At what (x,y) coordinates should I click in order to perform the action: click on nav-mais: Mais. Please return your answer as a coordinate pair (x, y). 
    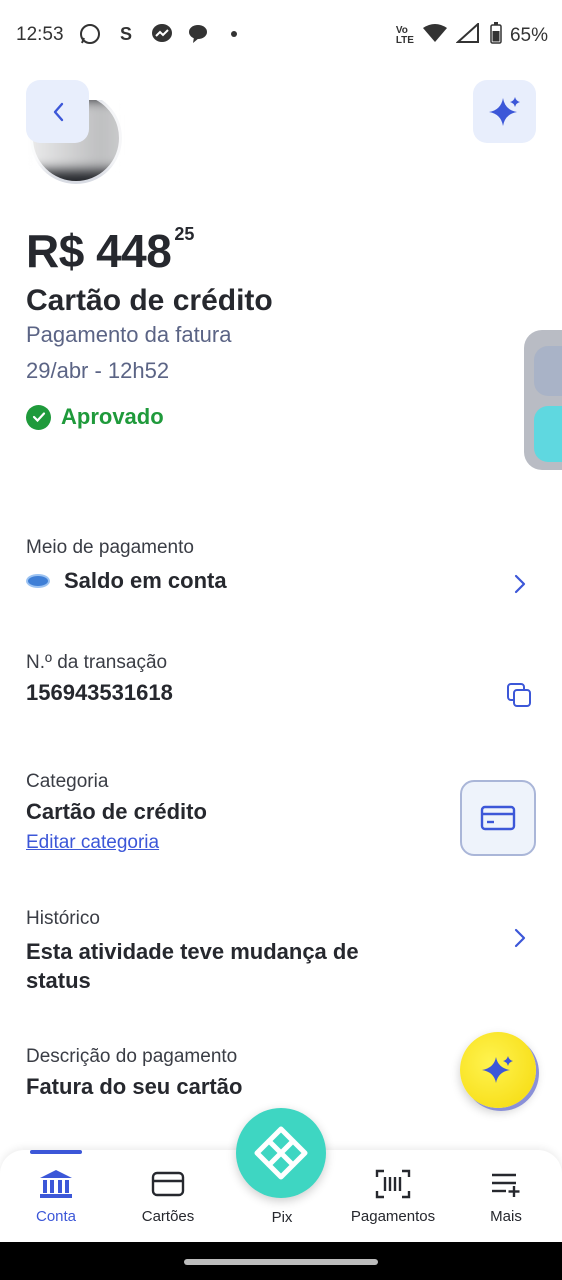
    Looking at the image, I should click on (506, 1196).